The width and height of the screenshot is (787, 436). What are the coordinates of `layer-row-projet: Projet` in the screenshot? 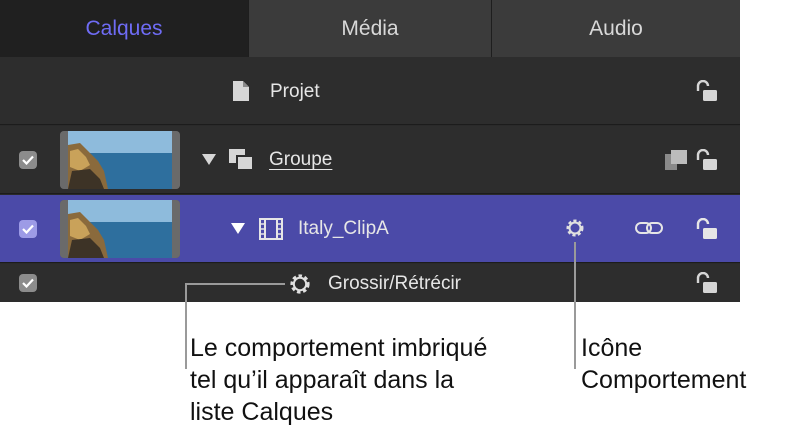 It's located at (370, 91).